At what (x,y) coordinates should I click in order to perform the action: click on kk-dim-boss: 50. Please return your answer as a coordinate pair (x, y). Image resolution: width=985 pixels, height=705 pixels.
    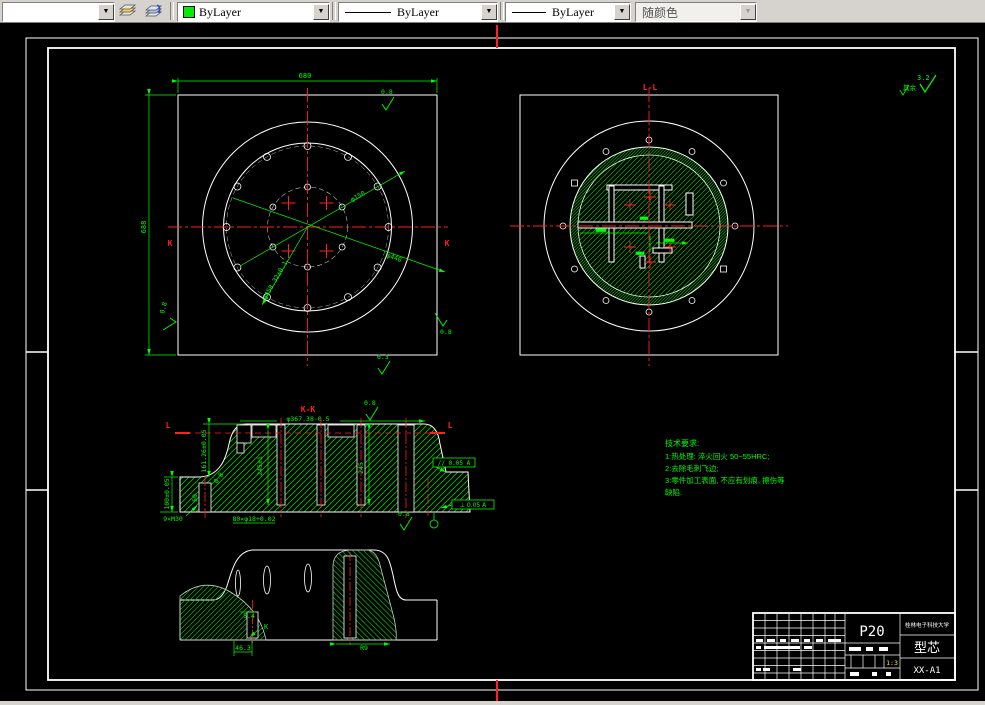
    Looking at the image, I should click on (195, 498).